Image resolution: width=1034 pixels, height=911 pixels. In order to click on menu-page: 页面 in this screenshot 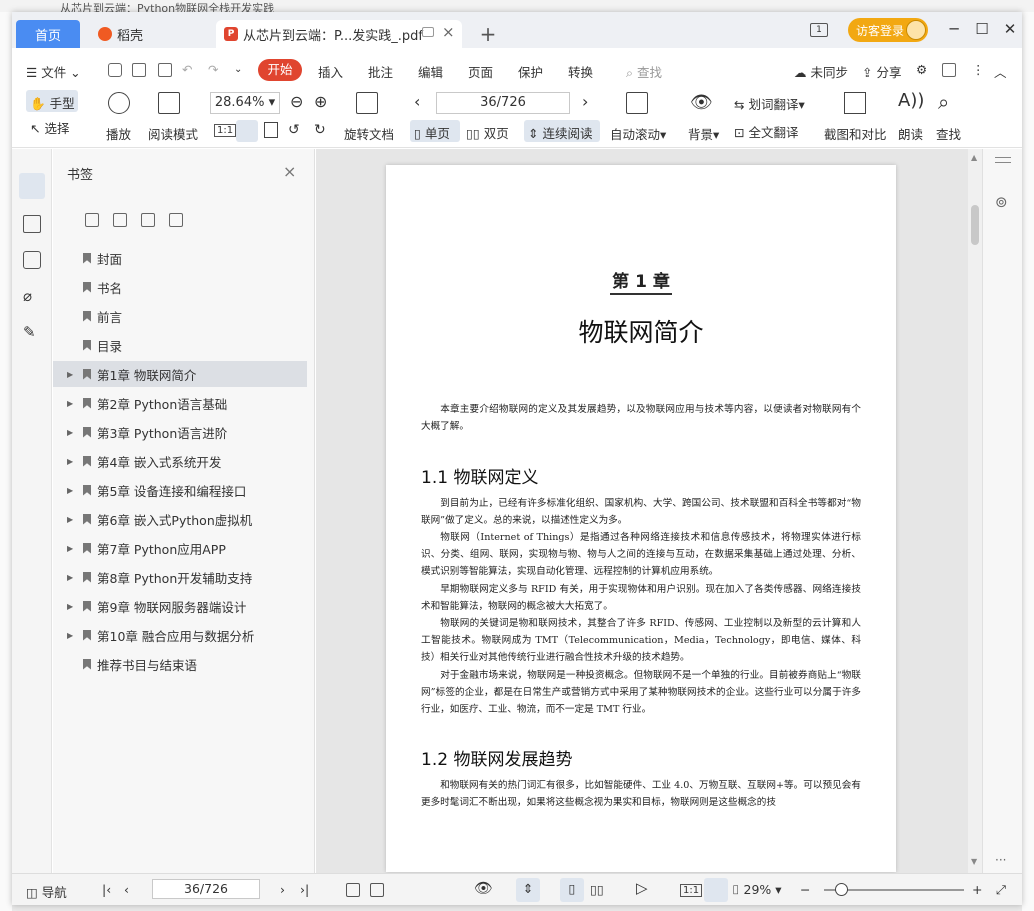, I will do `click(480, 71)`.